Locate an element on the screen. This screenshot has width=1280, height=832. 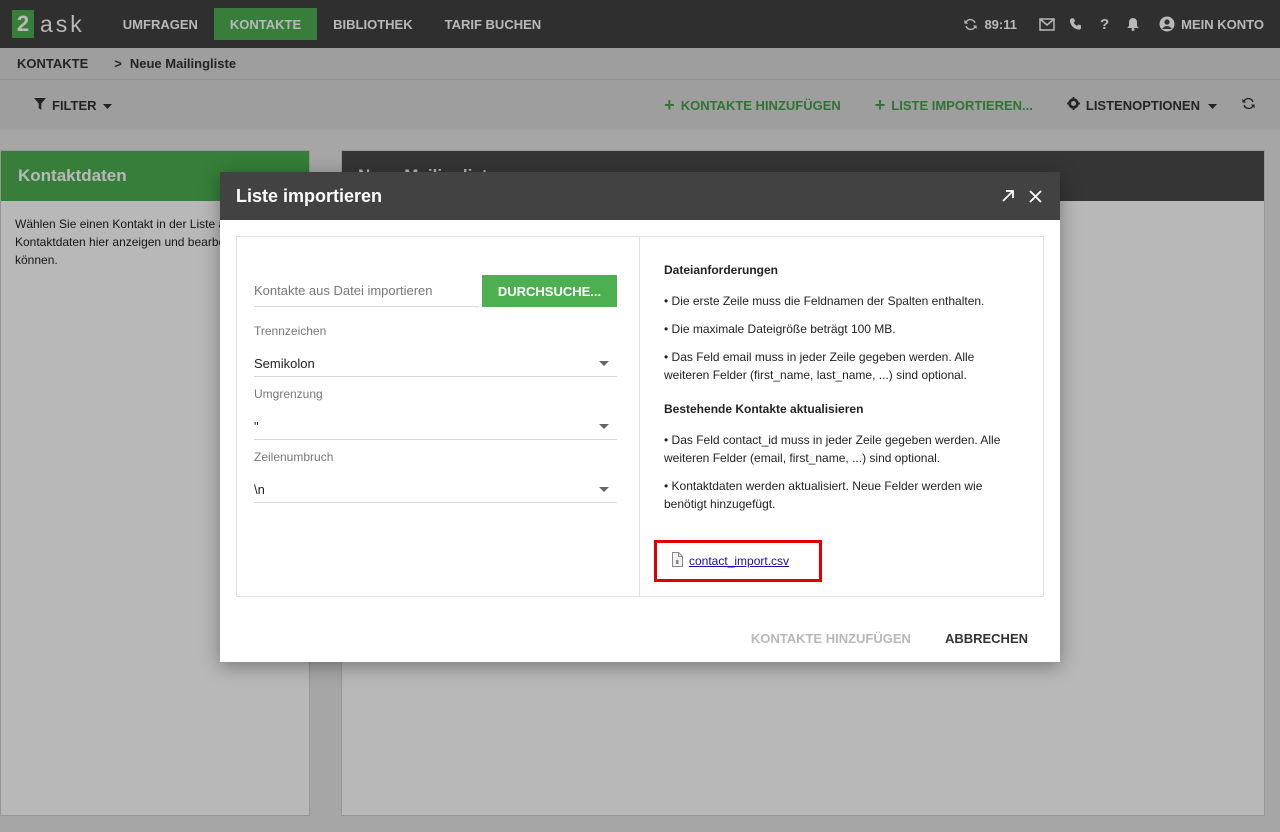
line-break-value: \n is located at coordinates (259, 489).